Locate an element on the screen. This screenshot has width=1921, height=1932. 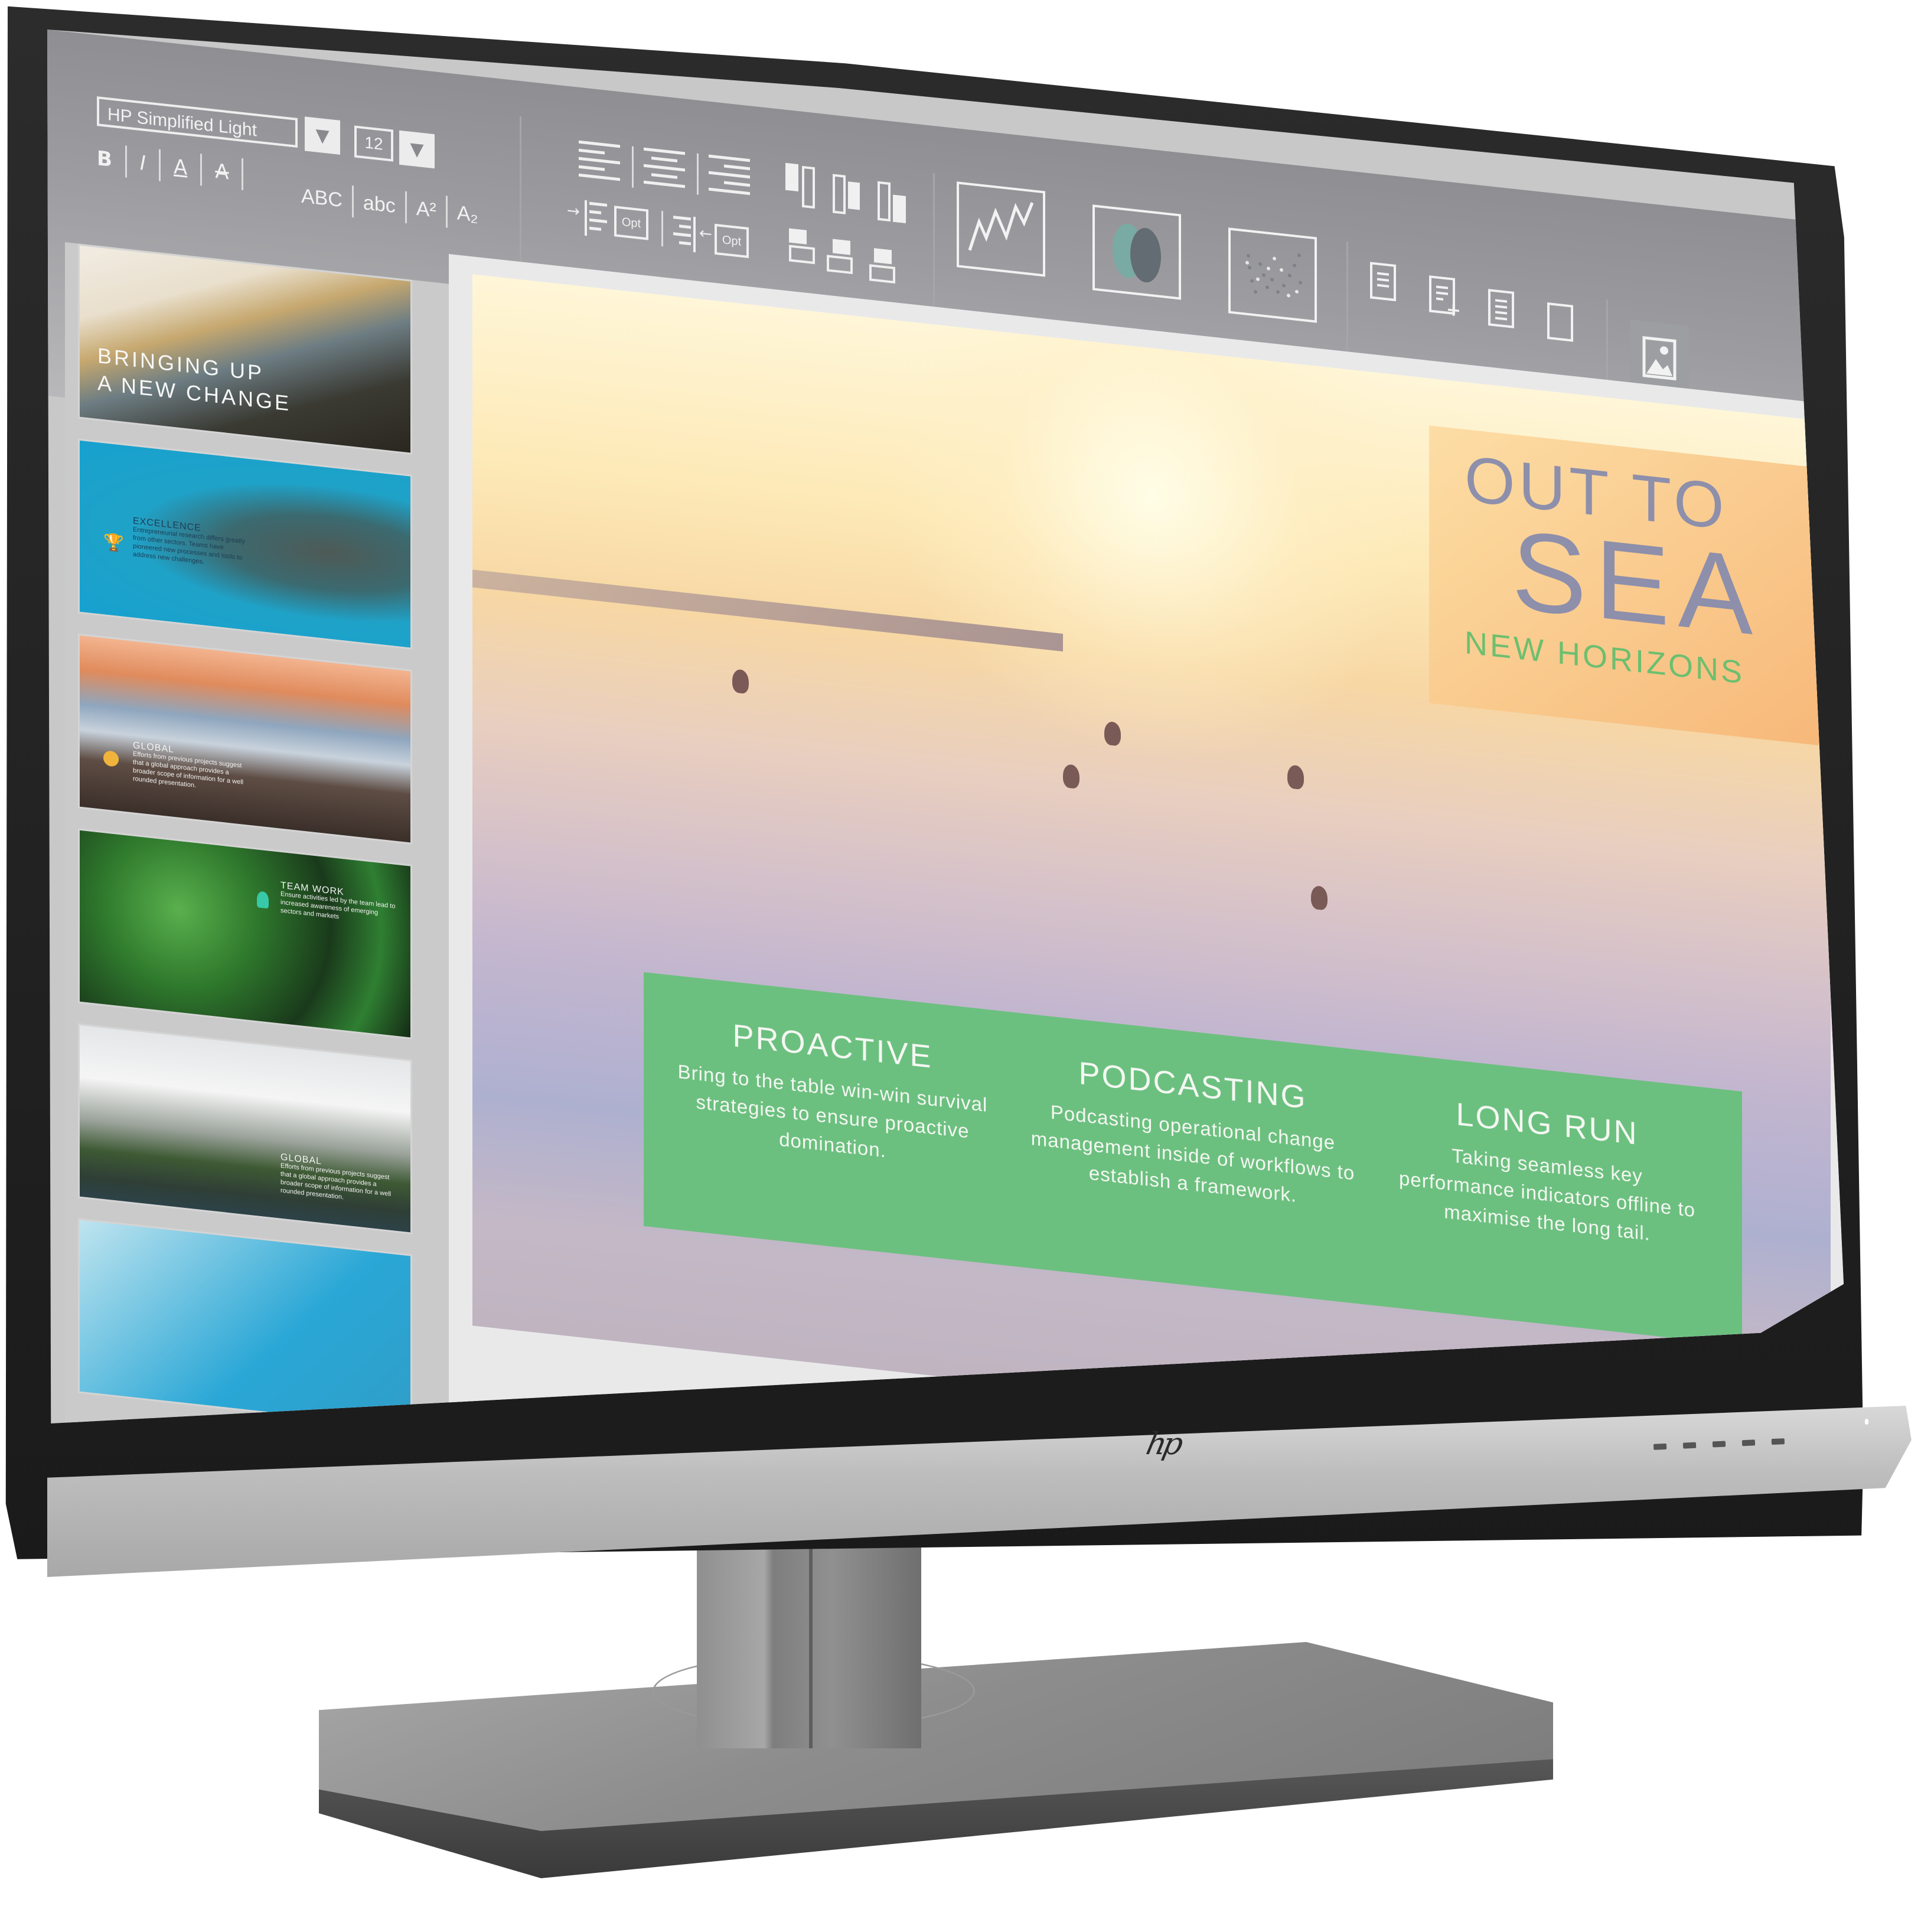
align-left-icon is located at coordinates (601, 162).